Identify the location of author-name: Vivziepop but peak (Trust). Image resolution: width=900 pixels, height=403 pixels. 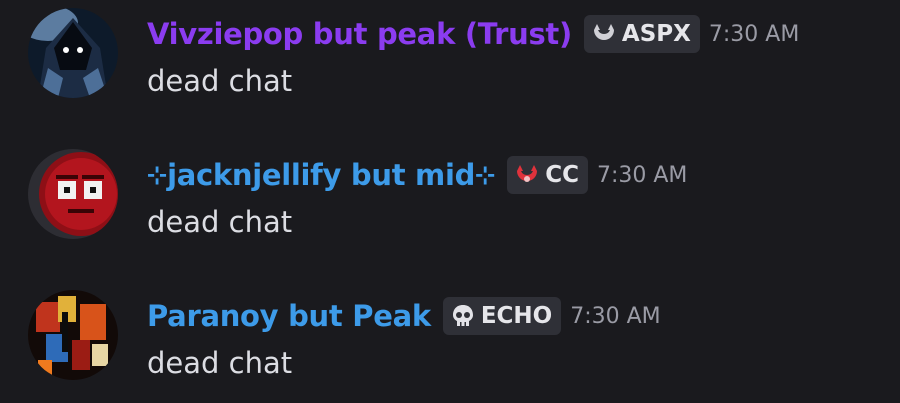
(359, 34).